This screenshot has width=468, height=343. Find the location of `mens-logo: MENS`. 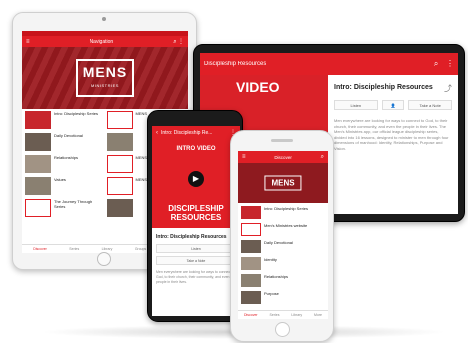

mens-logo: MENS is located at coordinates (283, 183).